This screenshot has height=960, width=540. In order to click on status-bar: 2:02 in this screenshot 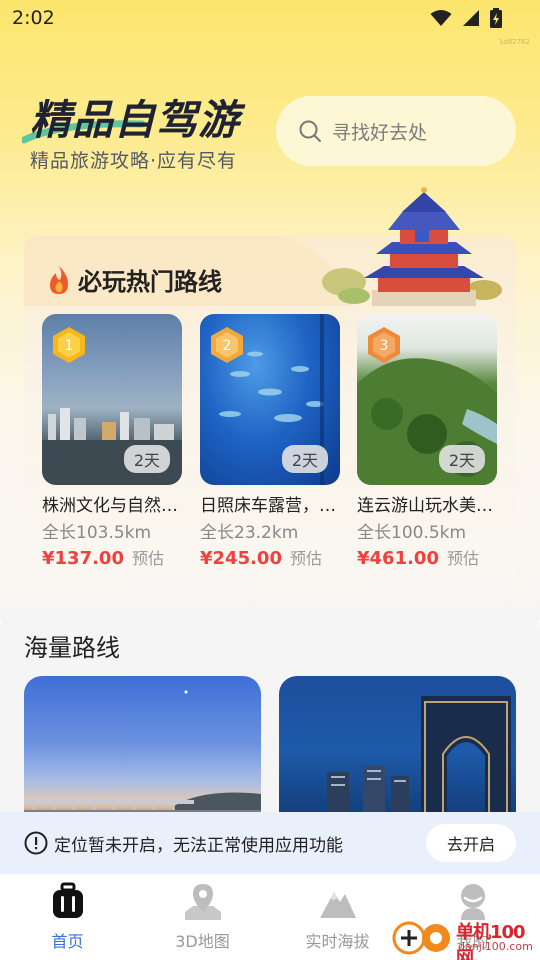, I will do `click(270, 18)`.